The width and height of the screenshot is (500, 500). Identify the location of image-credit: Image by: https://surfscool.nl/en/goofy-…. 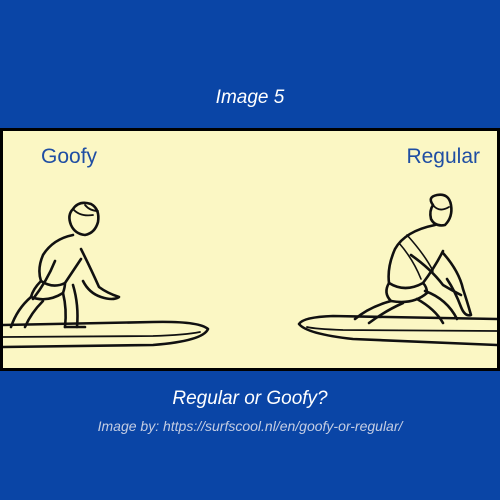
(250, 426).